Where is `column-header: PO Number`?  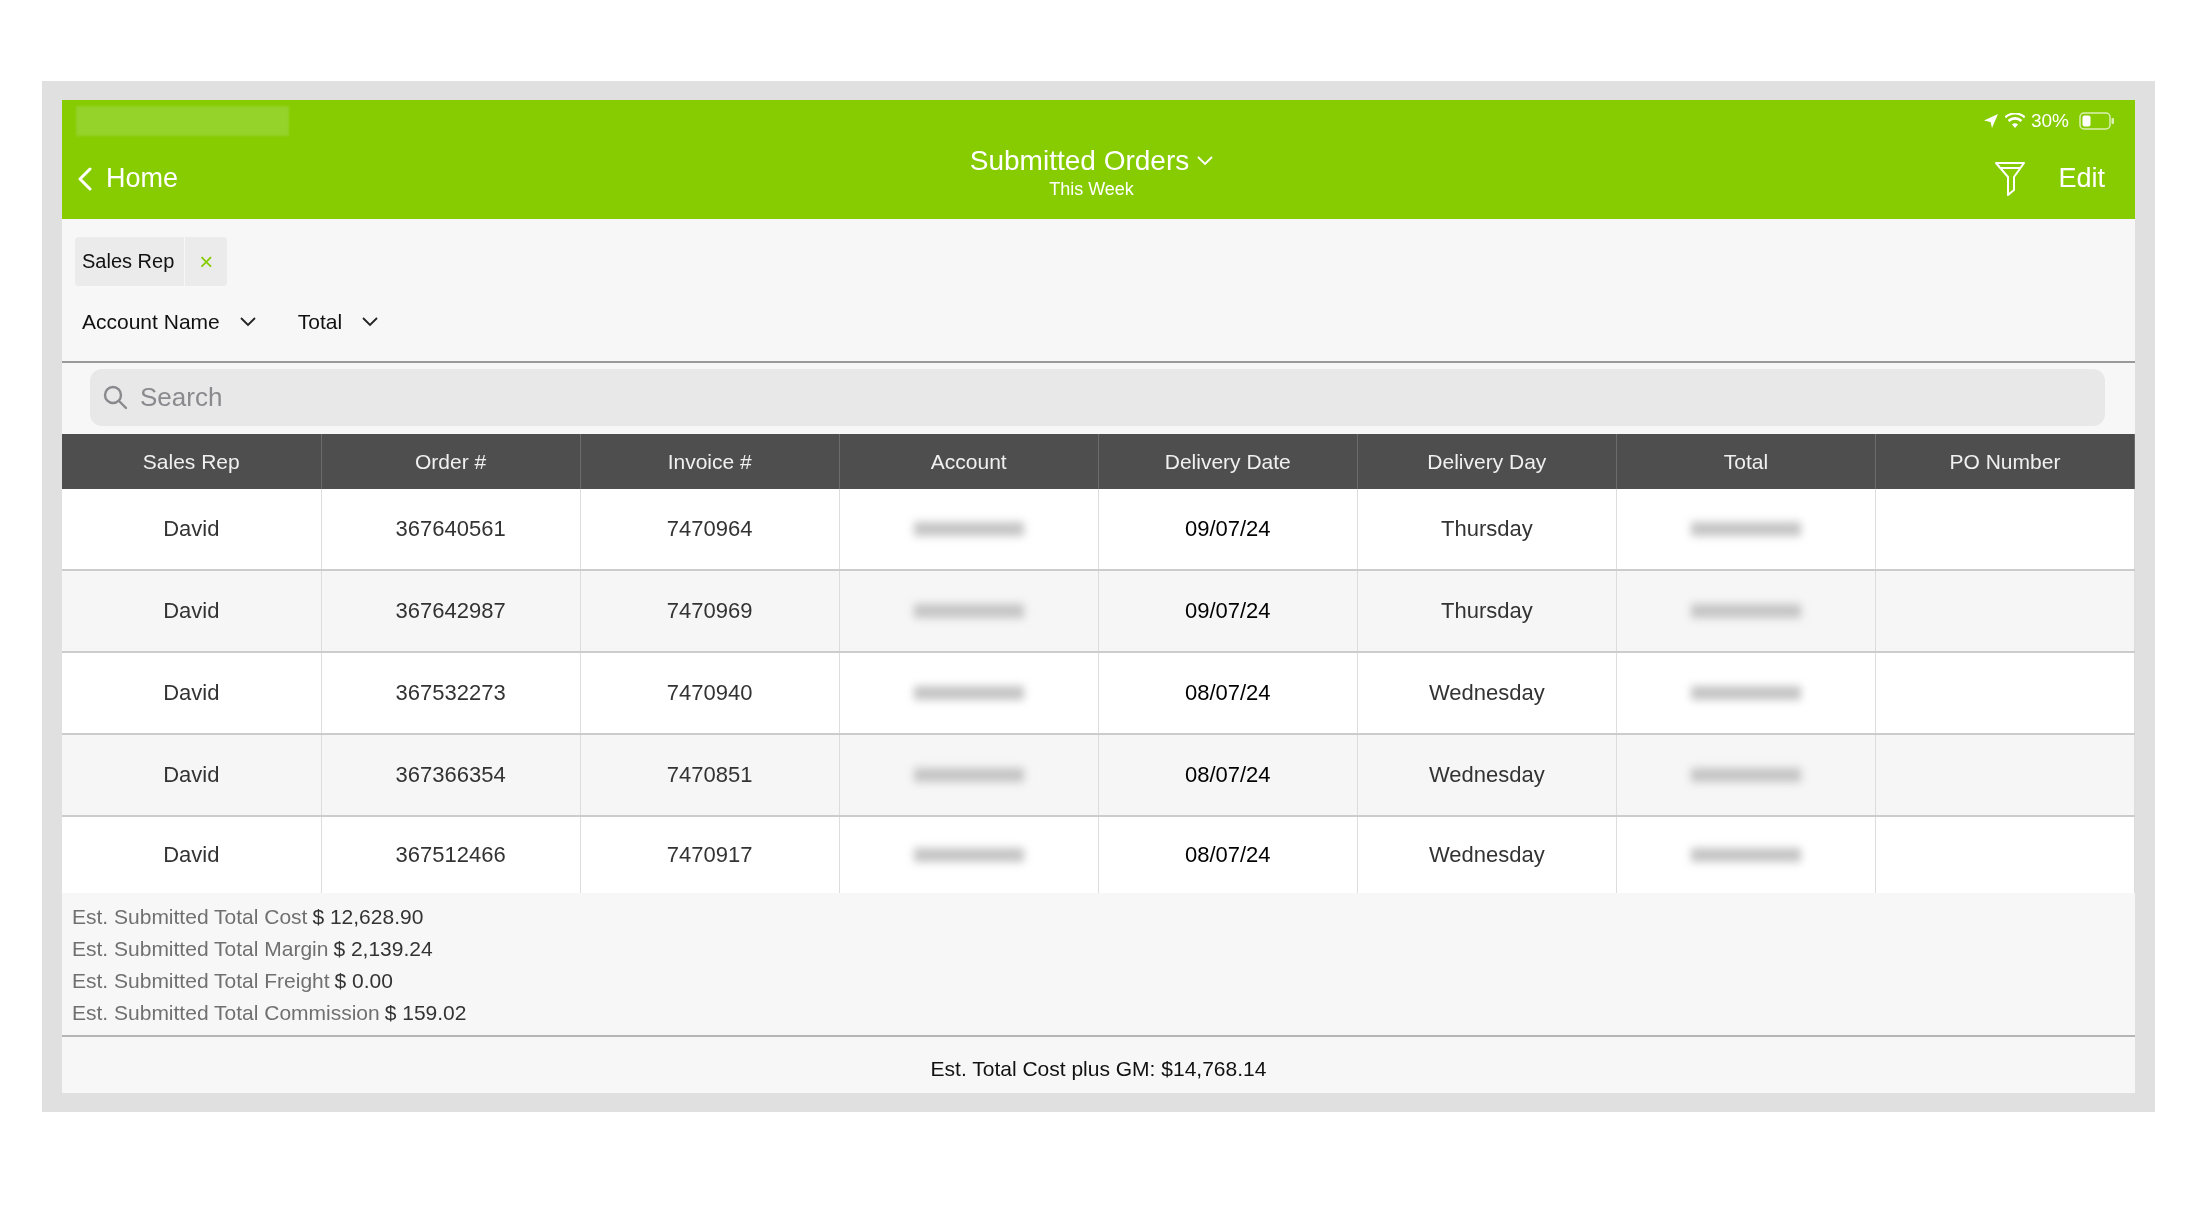 column-header: PO Number is located at coordinates (2005, 461).